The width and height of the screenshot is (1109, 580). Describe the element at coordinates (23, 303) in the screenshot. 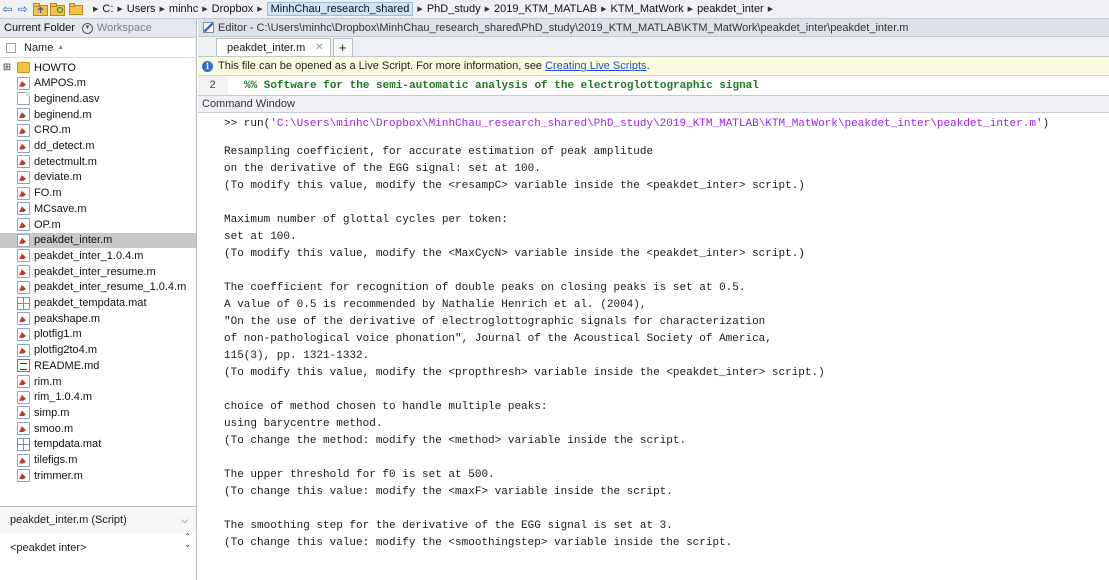

I see `mat-file-icon` at that location.